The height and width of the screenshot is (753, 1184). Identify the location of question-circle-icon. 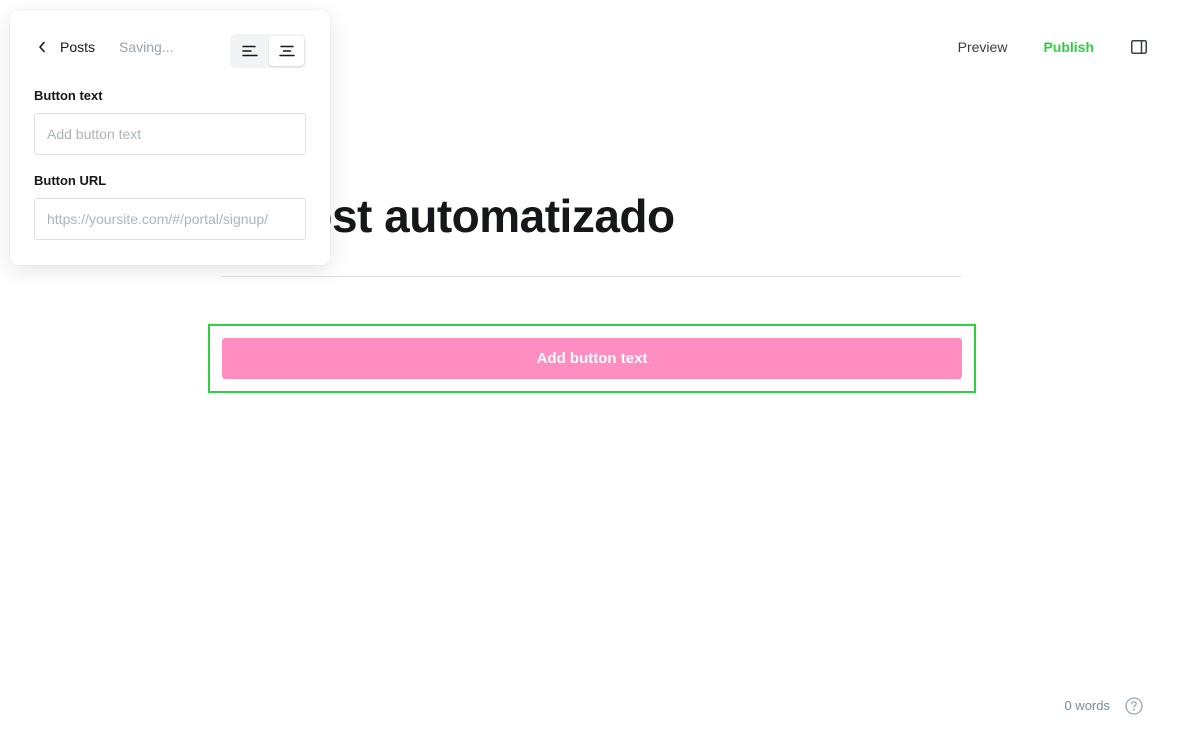
(1134, 706).